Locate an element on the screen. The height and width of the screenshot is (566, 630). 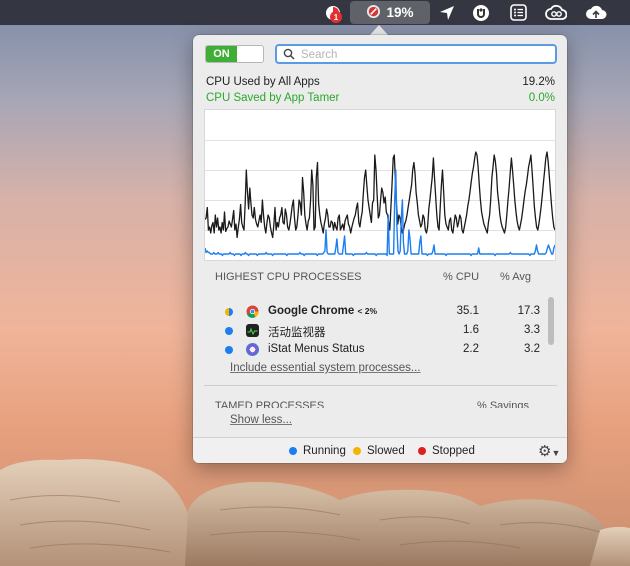
process-row: 活动监视器 1.6 3.3 is located at coordinates (377, 331).